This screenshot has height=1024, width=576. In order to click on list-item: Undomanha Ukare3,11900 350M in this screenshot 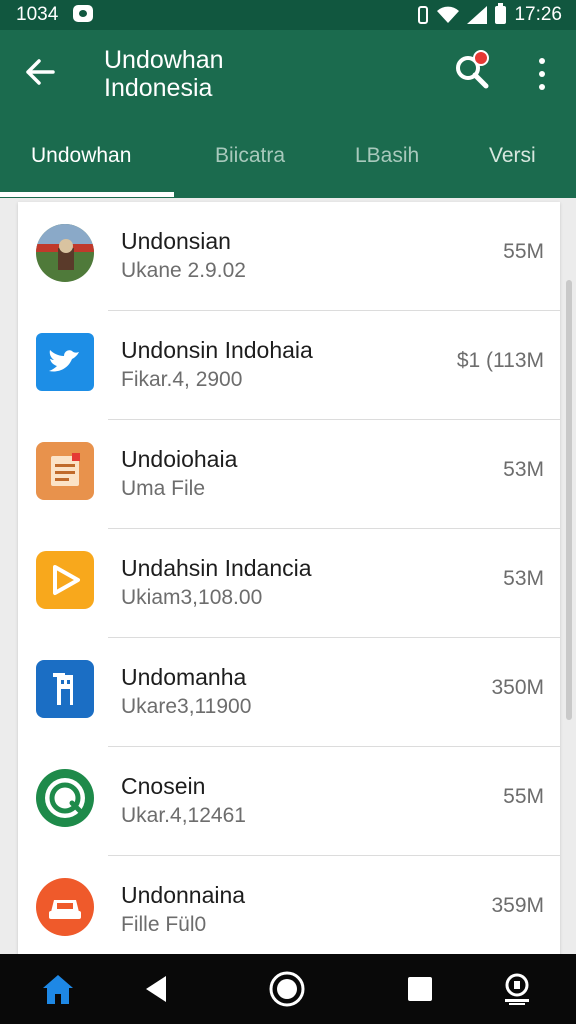, I will do `click(289, 692)`.